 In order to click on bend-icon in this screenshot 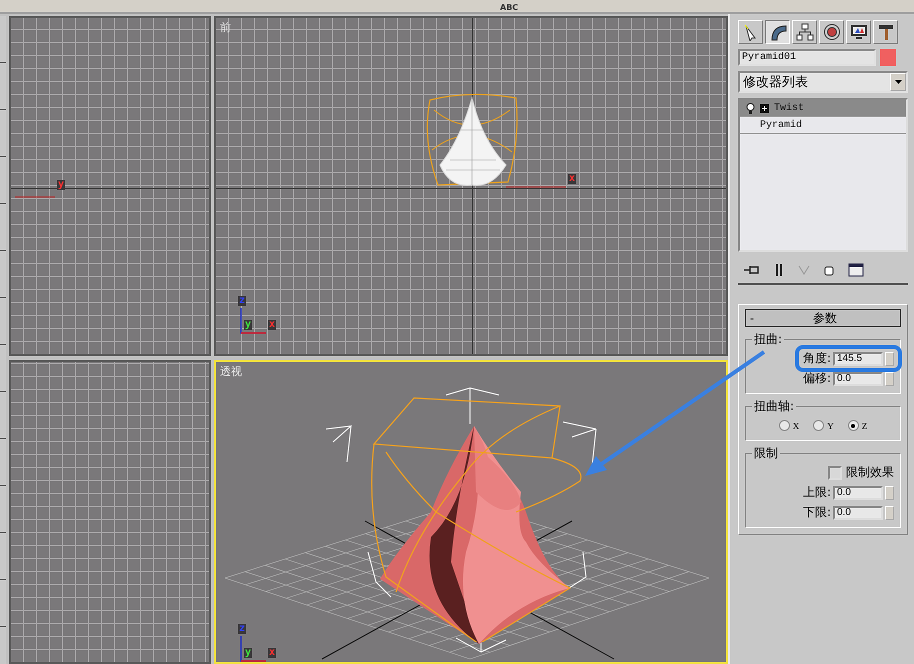, I will do `click(777, 32)`.